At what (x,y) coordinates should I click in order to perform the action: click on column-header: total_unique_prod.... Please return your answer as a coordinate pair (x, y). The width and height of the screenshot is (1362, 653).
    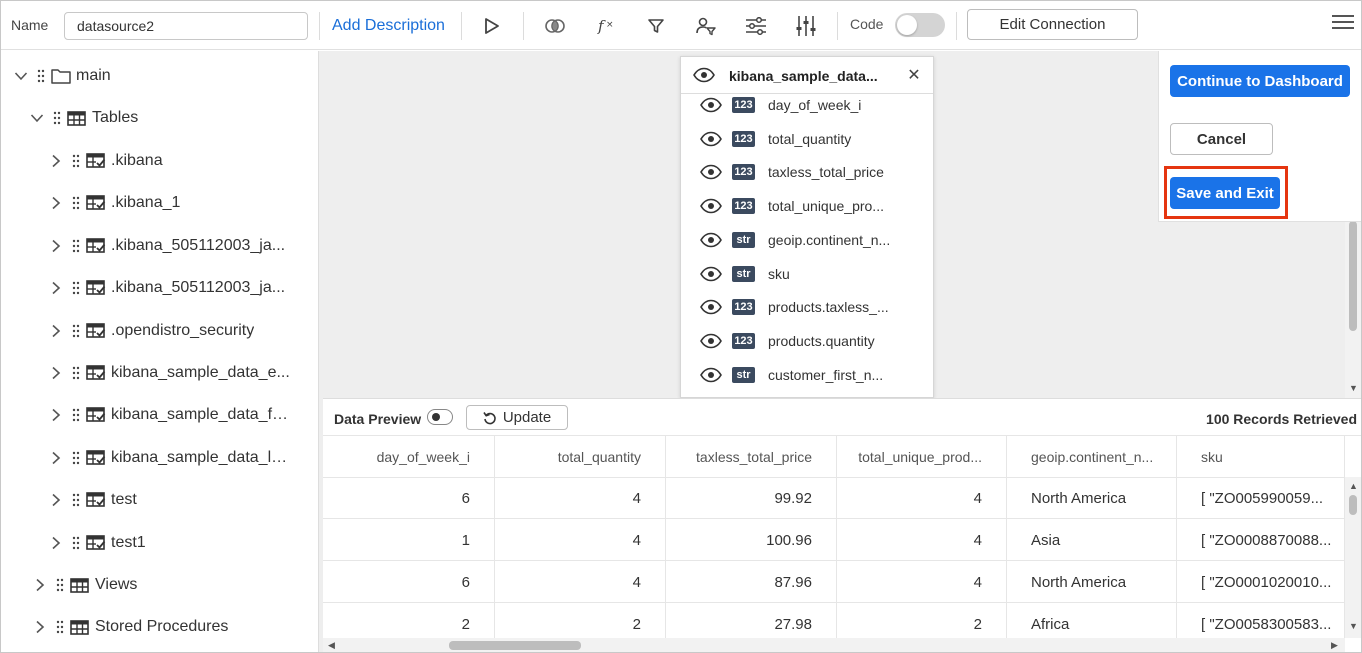
    Looking at the image, I should click on (922, 457).